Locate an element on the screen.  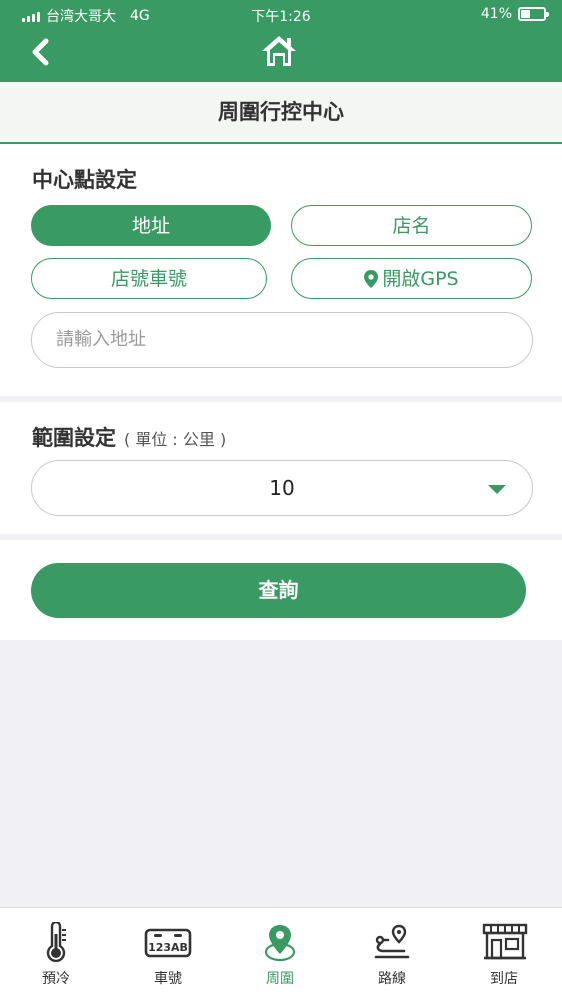
home-icon is located at coordinates (279, 51).